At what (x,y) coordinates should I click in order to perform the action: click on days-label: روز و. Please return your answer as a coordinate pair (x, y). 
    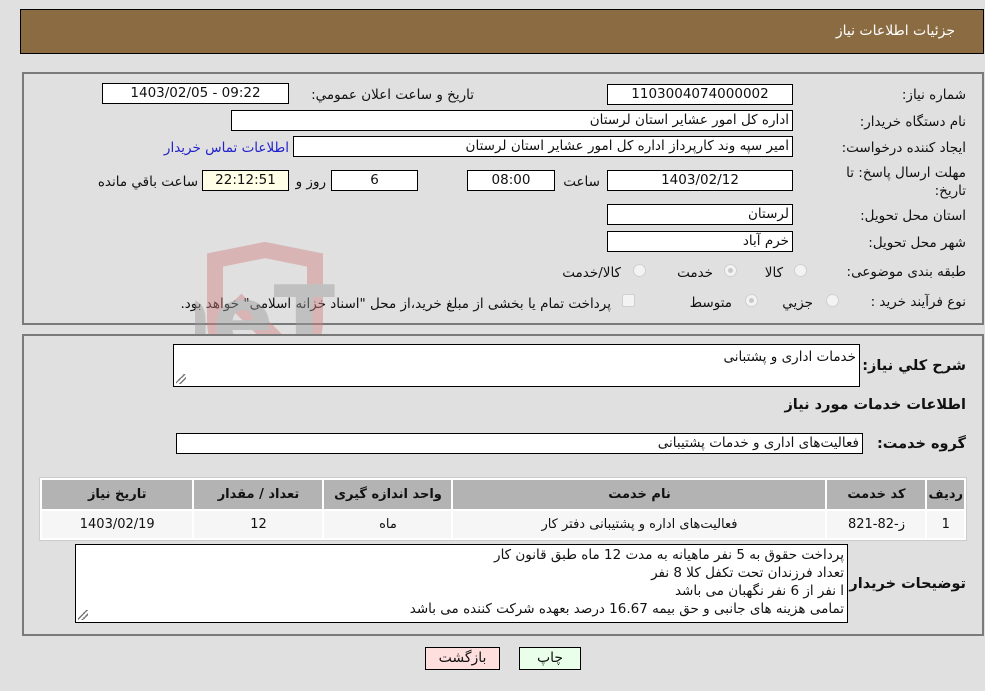
    Looking at the image, I should click on (310, 182).